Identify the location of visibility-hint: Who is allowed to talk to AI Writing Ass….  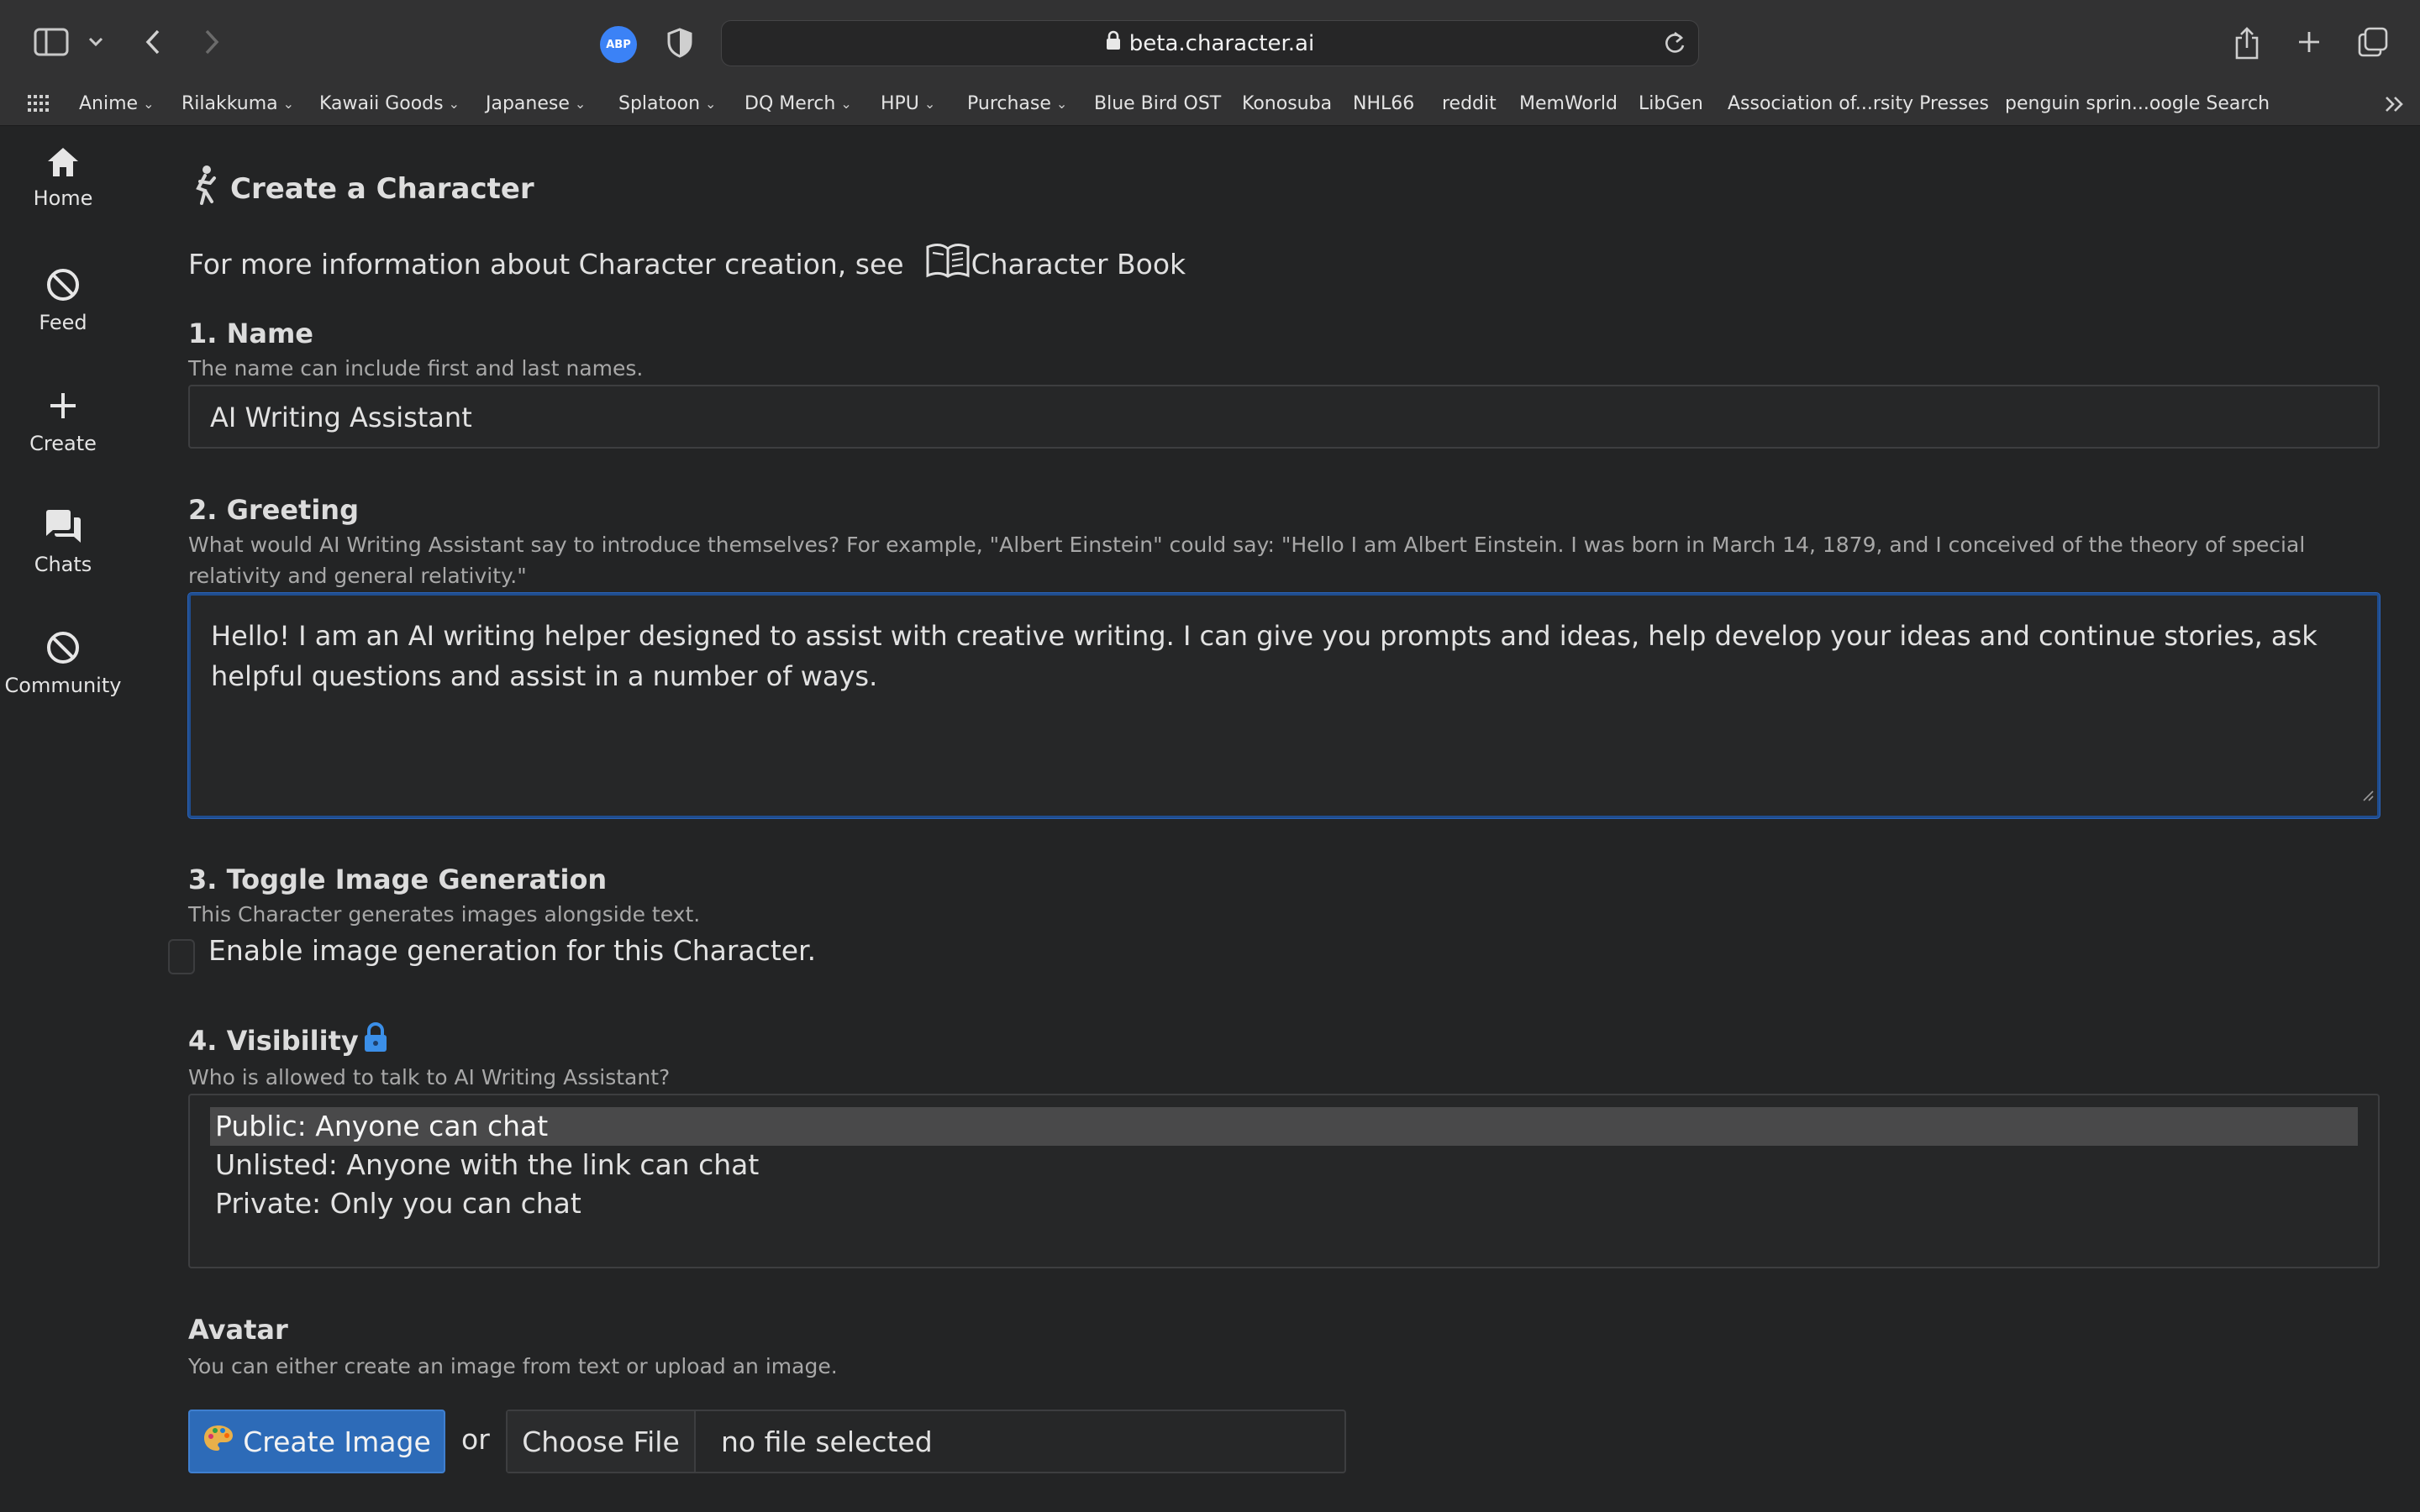
(429, 1077).